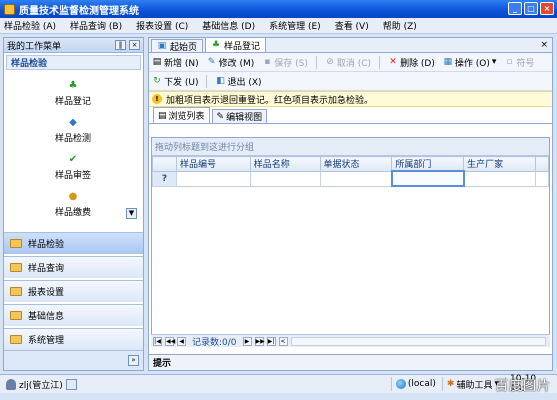 The image size is (557, 400). What do you see at coordinates (400, 25) in the screenshot?
I see `menu-help: 帮助 (Z)` at bounding box center [400, 25].